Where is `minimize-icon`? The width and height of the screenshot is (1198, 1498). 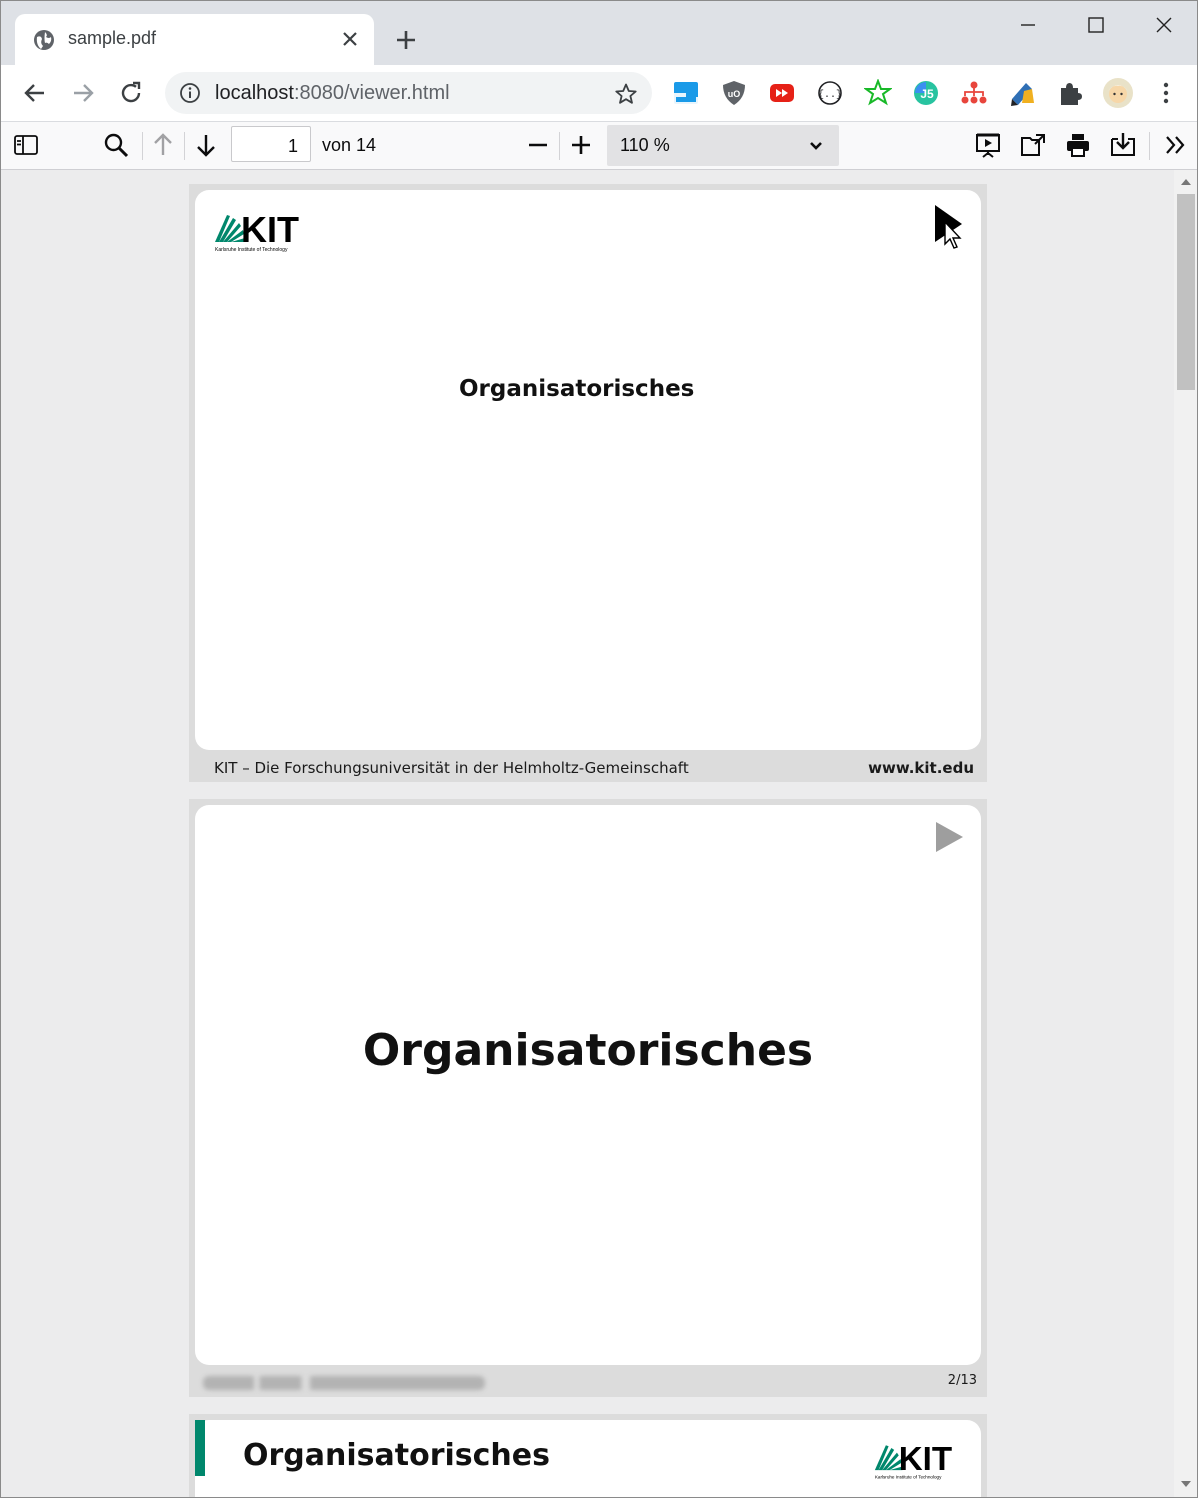 minimize-icon is located at coordinates (1028, 25).